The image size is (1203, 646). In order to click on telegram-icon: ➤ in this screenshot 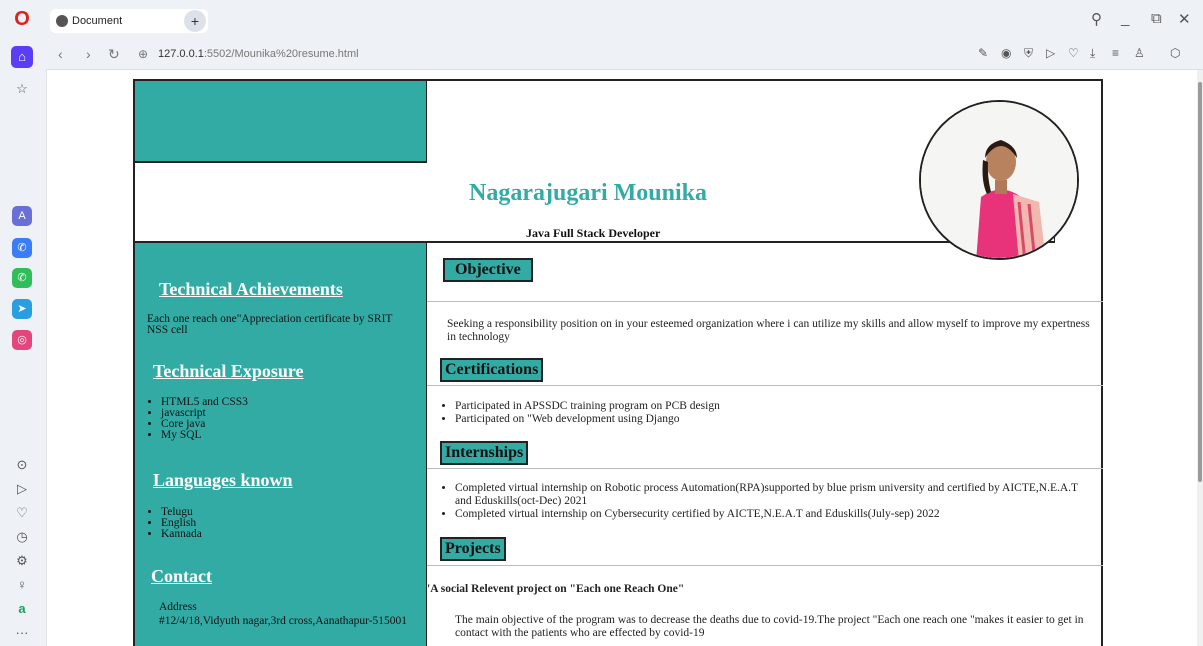, I will do `click(22, 309)`.